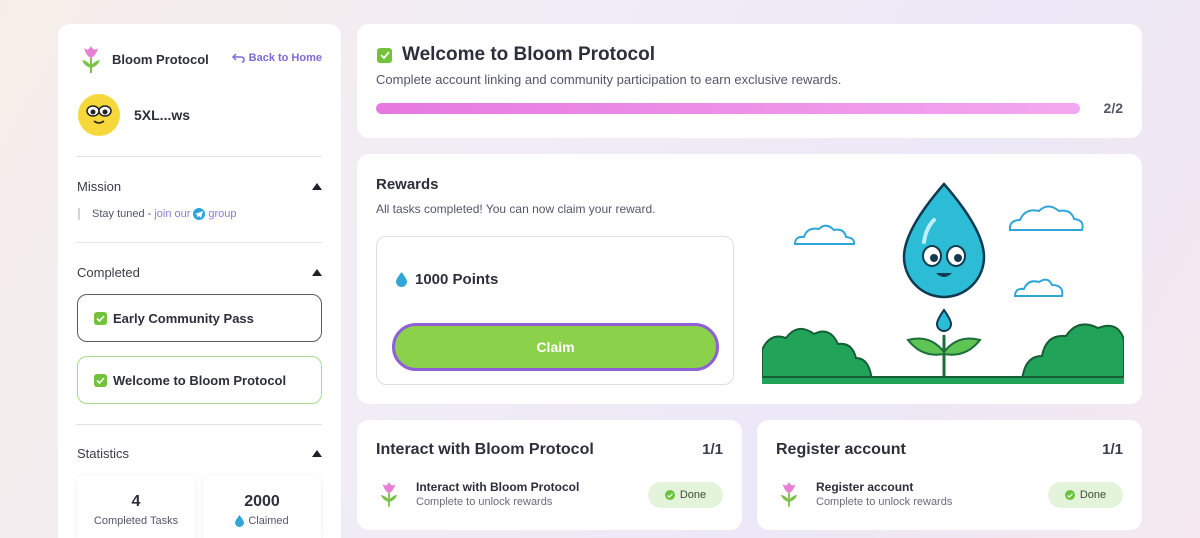  I want to click on task-card-title: Interact with Bloom Protocol, so click(485, 449).